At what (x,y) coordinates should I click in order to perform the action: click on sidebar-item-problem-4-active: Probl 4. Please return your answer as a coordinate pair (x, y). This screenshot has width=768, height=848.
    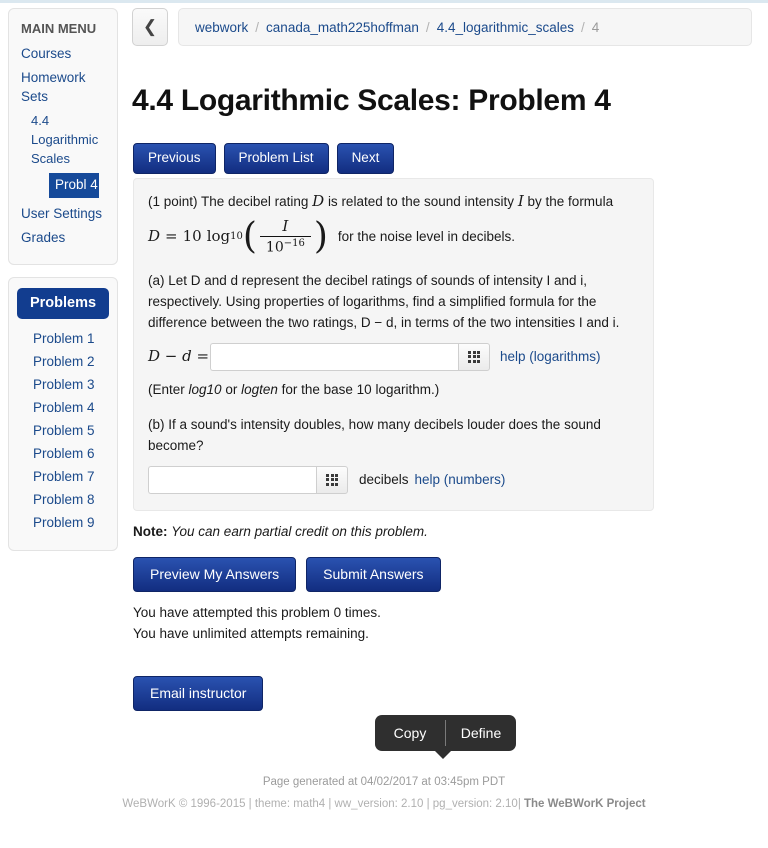
    Looking at the image, I should click on (74, 185).